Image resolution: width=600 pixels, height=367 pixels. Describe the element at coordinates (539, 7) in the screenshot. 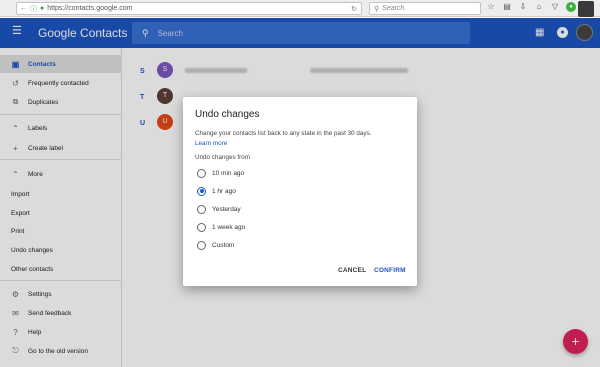

I see `home-icon: ⌂` at that location.